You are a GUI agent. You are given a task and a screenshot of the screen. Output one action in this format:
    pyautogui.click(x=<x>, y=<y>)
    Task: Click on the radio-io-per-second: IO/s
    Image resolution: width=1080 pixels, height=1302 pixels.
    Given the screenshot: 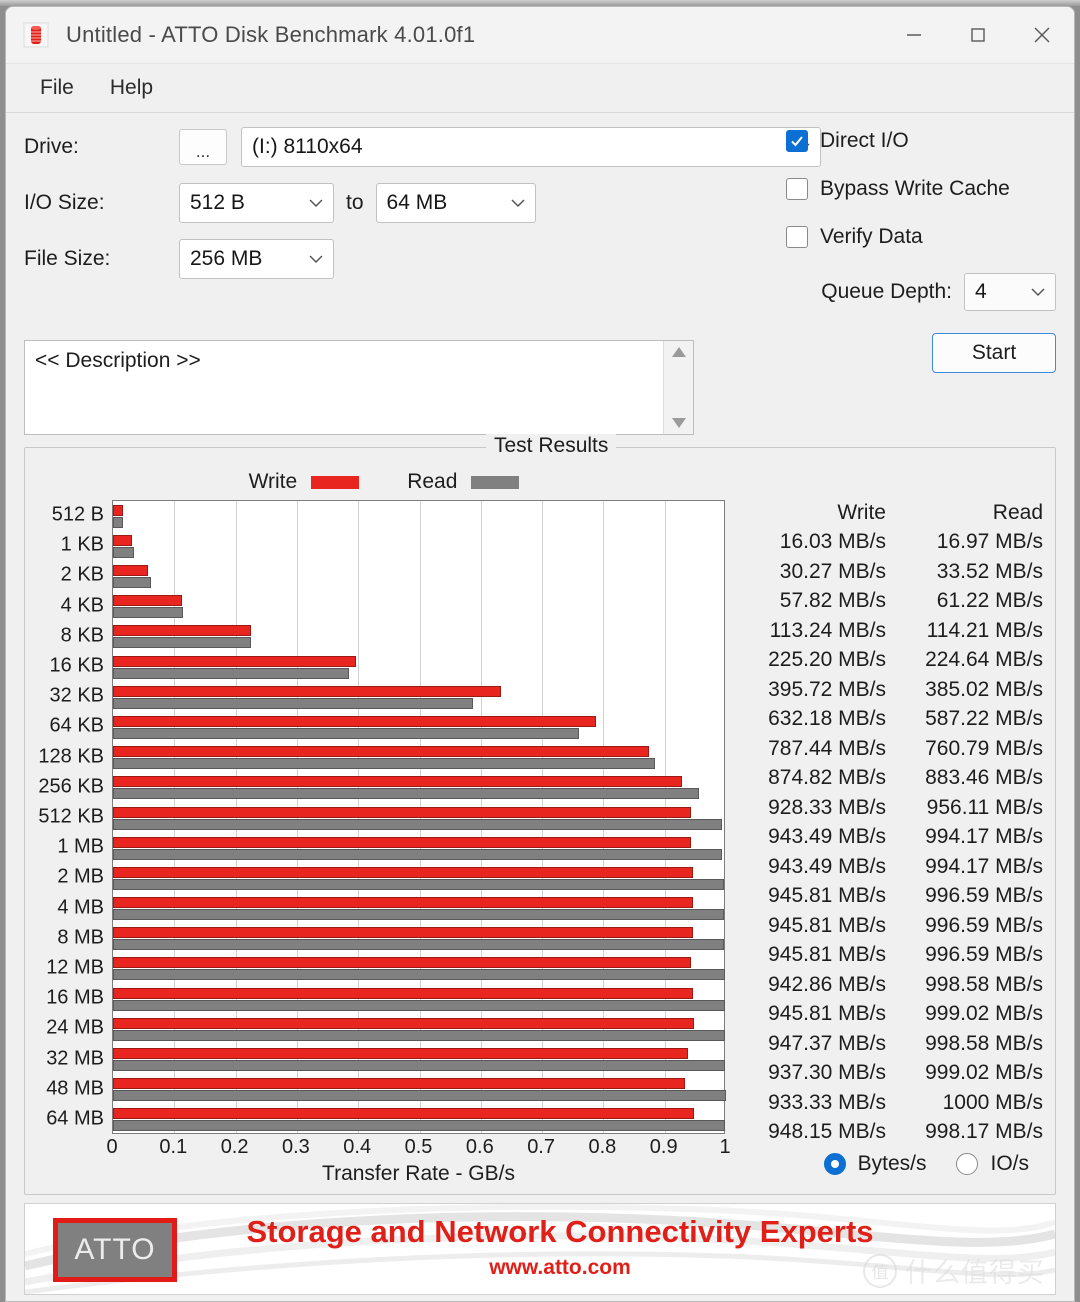 What is the action you would take?
    pyautogui.click(x=992, y=1164)
    